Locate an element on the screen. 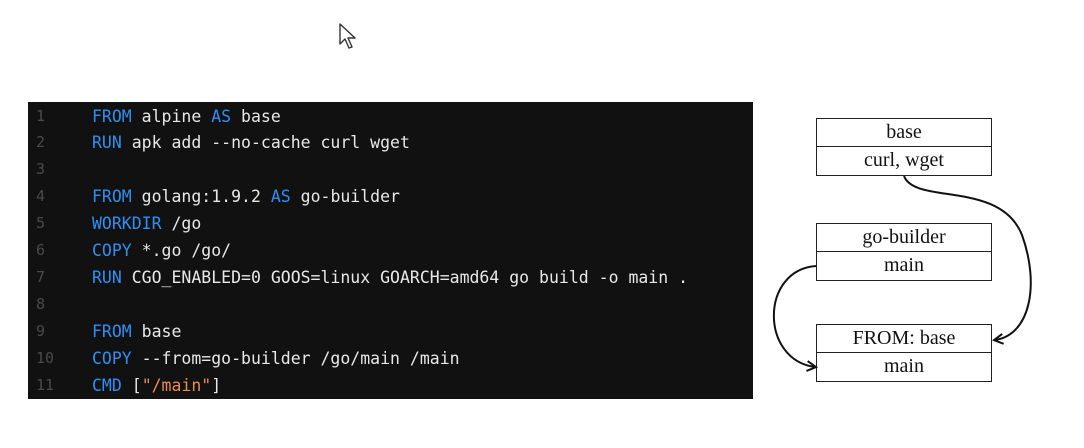 The image size is (1084, 448). arrow-base-to-final is located at coordinates (967, 257).